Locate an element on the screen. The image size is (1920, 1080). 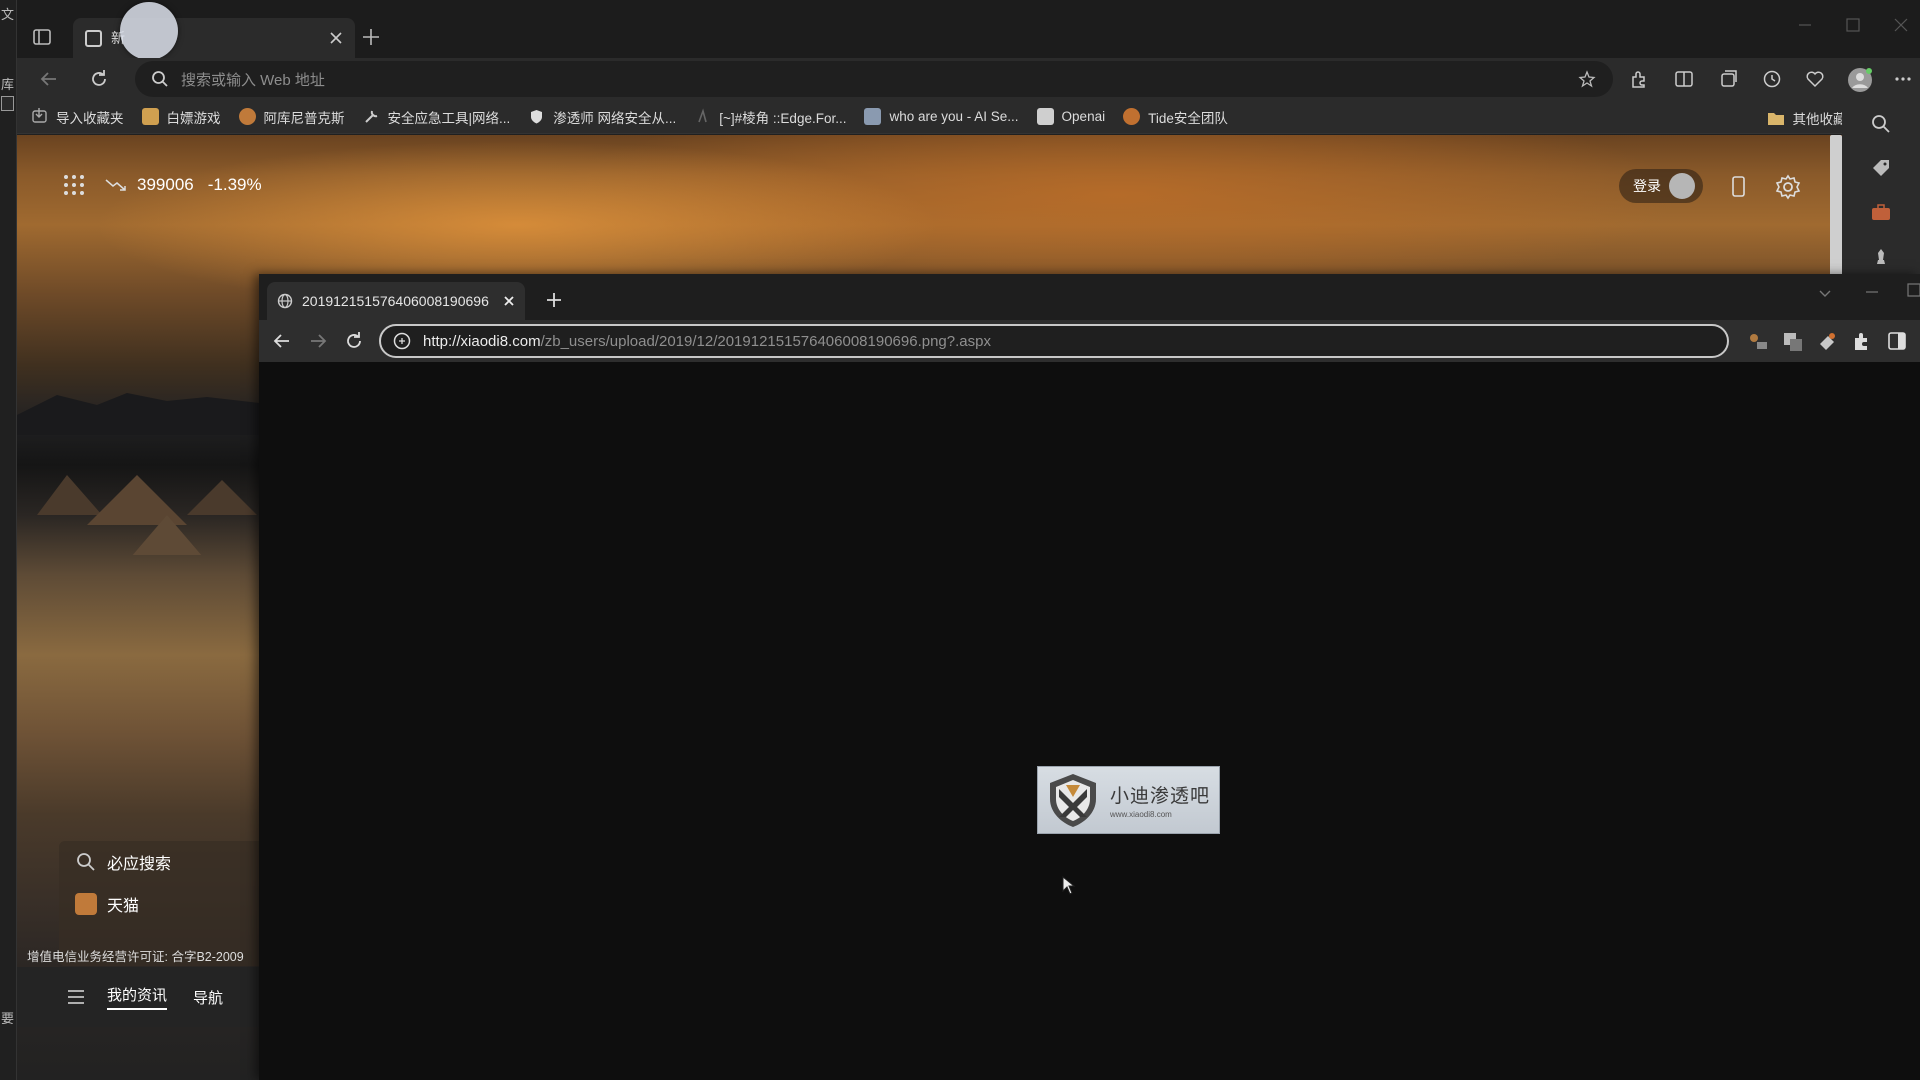
edge-window-controls is located at coordinates (1853, 25).